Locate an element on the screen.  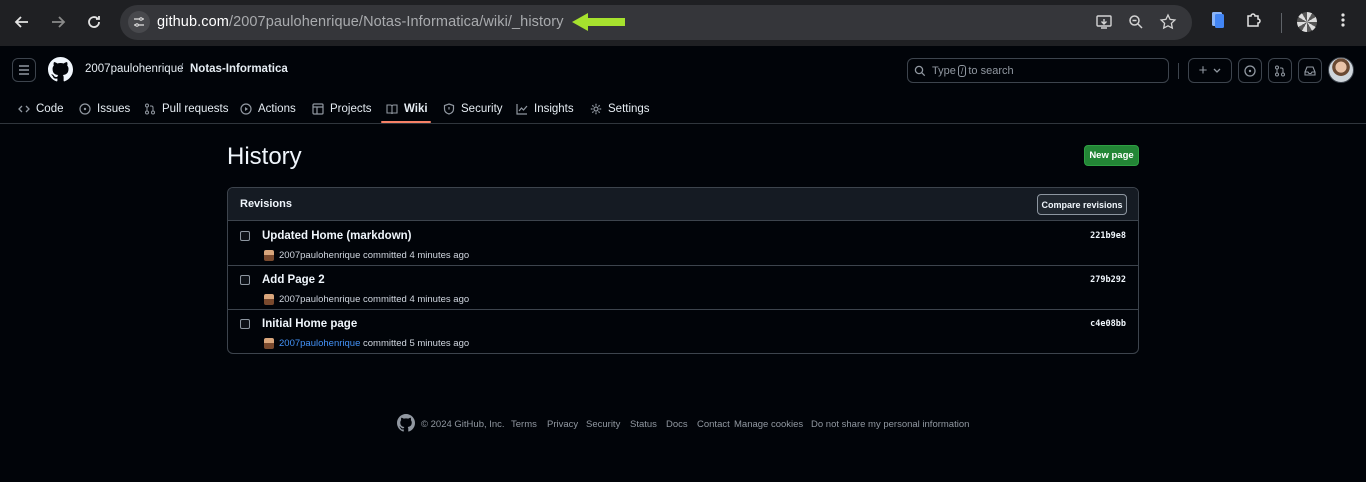
footer-link-contact: Contact is located at coordinates (713, 424).